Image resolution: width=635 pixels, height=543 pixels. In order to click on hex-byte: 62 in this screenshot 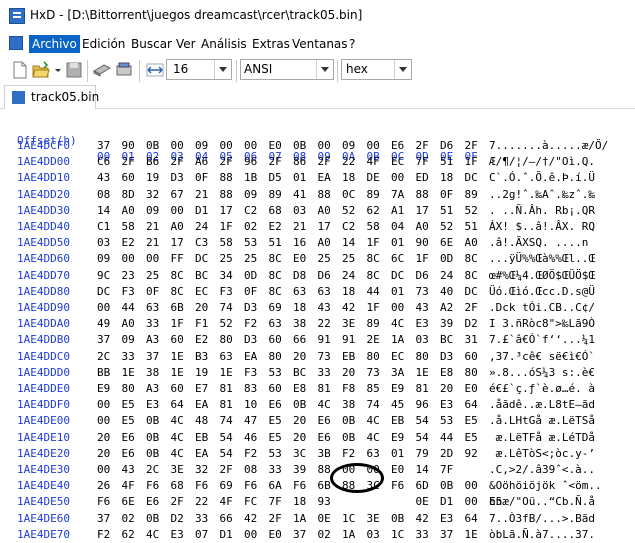, I will do `click(376, 211)`.